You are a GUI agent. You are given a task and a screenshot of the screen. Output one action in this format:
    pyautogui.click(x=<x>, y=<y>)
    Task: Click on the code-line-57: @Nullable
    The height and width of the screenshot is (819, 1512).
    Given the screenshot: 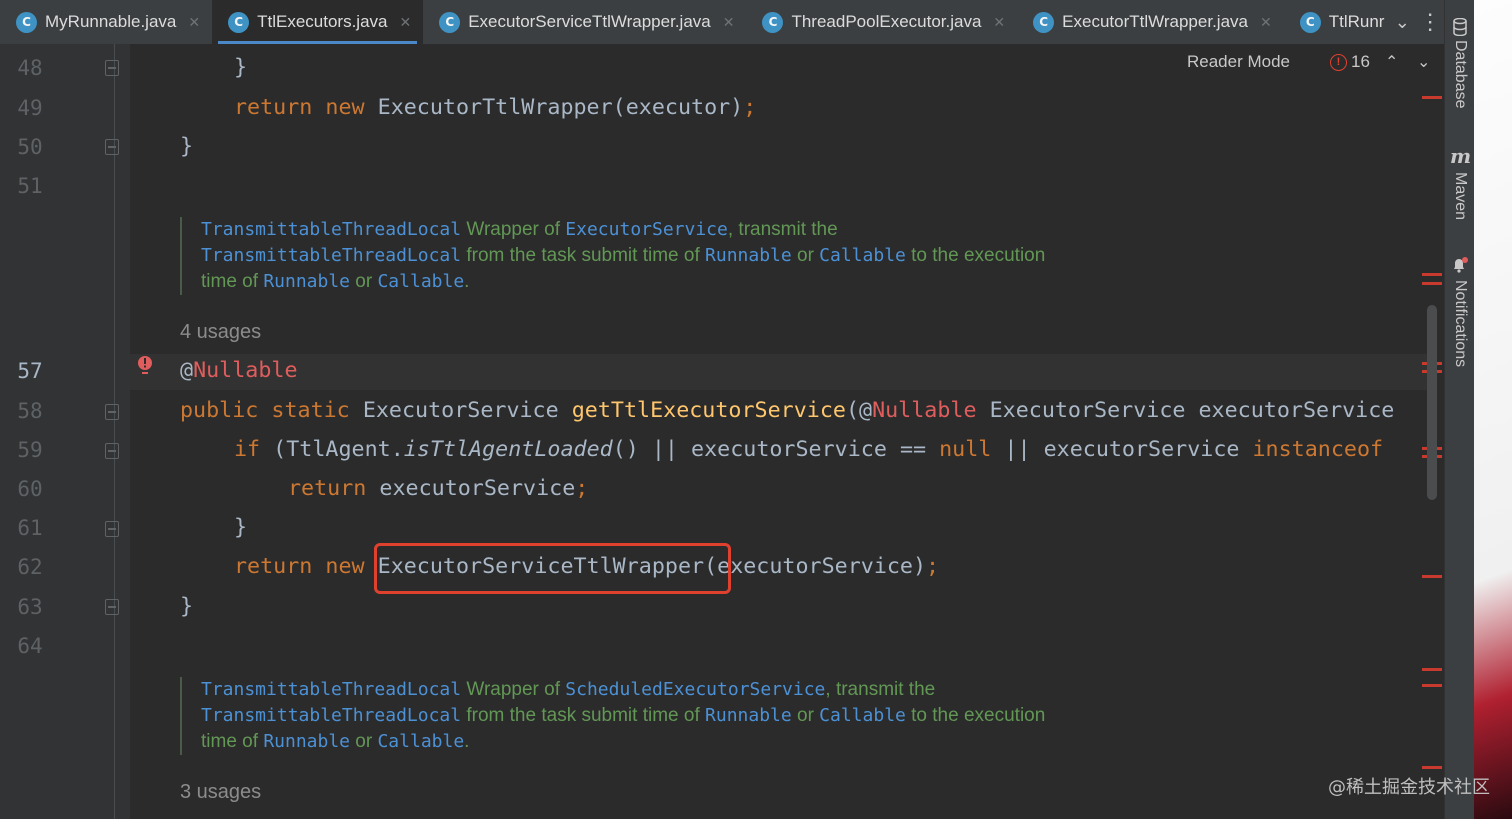 What is the action you would take?
    pyautogui.click(x=239, y=370)
    